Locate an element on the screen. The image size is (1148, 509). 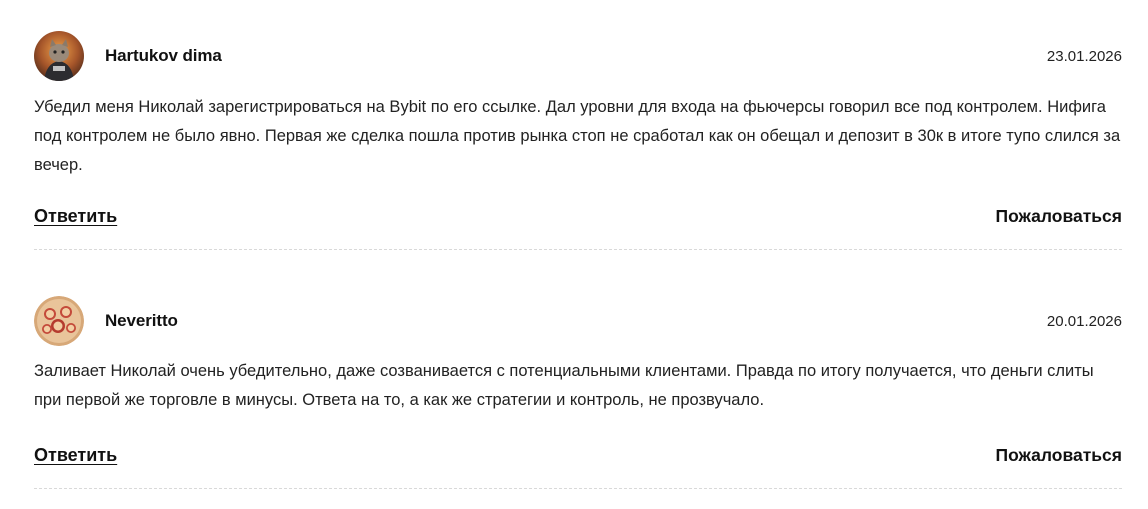
author-name: Hartukov dima is located at coordinates (163, 55).